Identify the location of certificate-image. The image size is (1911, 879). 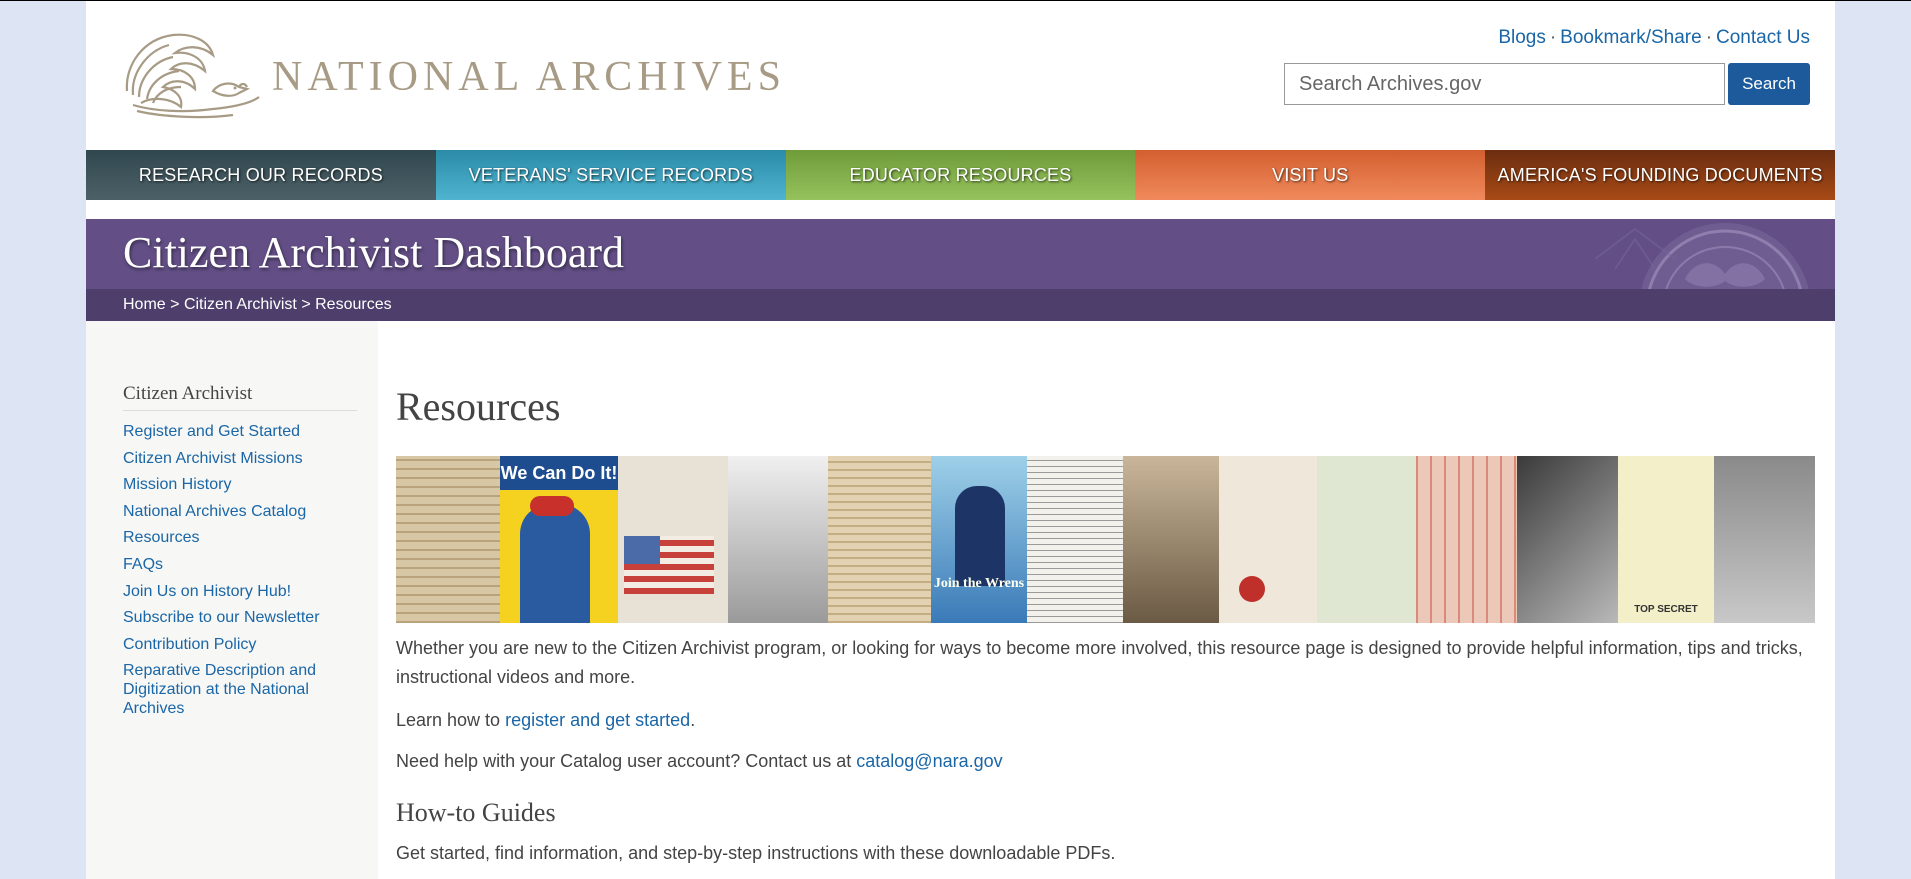
(1268, 539).